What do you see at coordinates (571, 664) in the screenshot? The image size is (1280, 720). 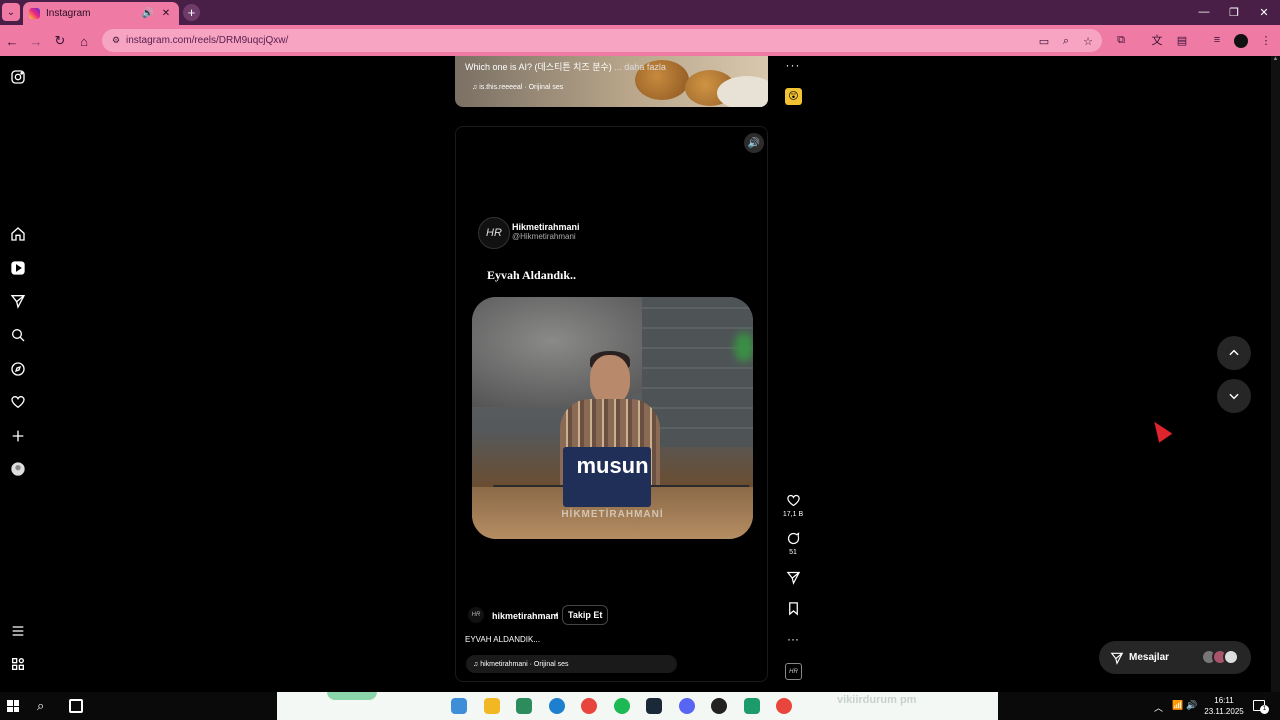 I see `audio-link: ♫ hikmetirahmani · Orijinal ses` at bounding box center [571, 664].